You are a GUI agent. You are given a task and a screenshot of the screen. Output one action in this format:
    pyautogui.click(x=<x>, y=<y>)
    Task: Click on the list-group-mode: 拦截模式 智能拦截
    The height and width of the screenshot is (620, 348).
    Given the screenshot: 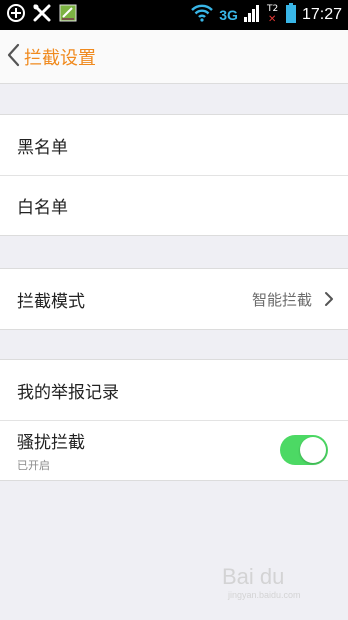 What is the action you would take?
    pyautogui.click(x=174, y=299)
    